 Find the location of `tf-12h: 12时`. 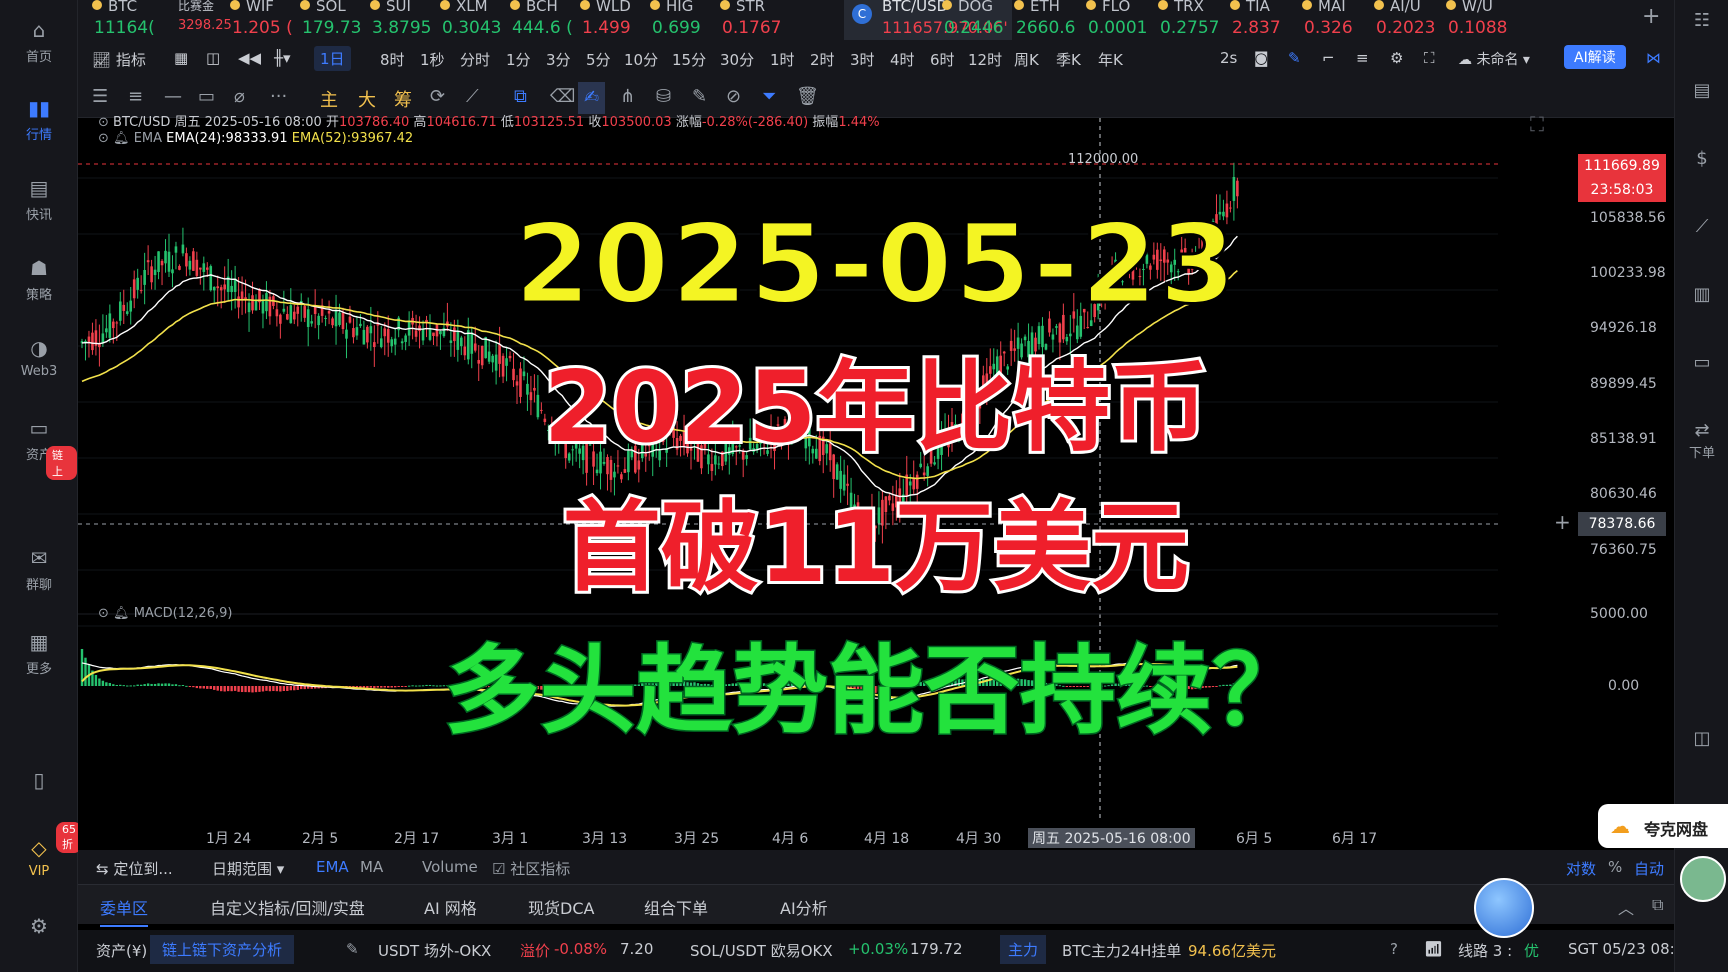

tf-12h: 12时 is located at coordinates (985, 59).